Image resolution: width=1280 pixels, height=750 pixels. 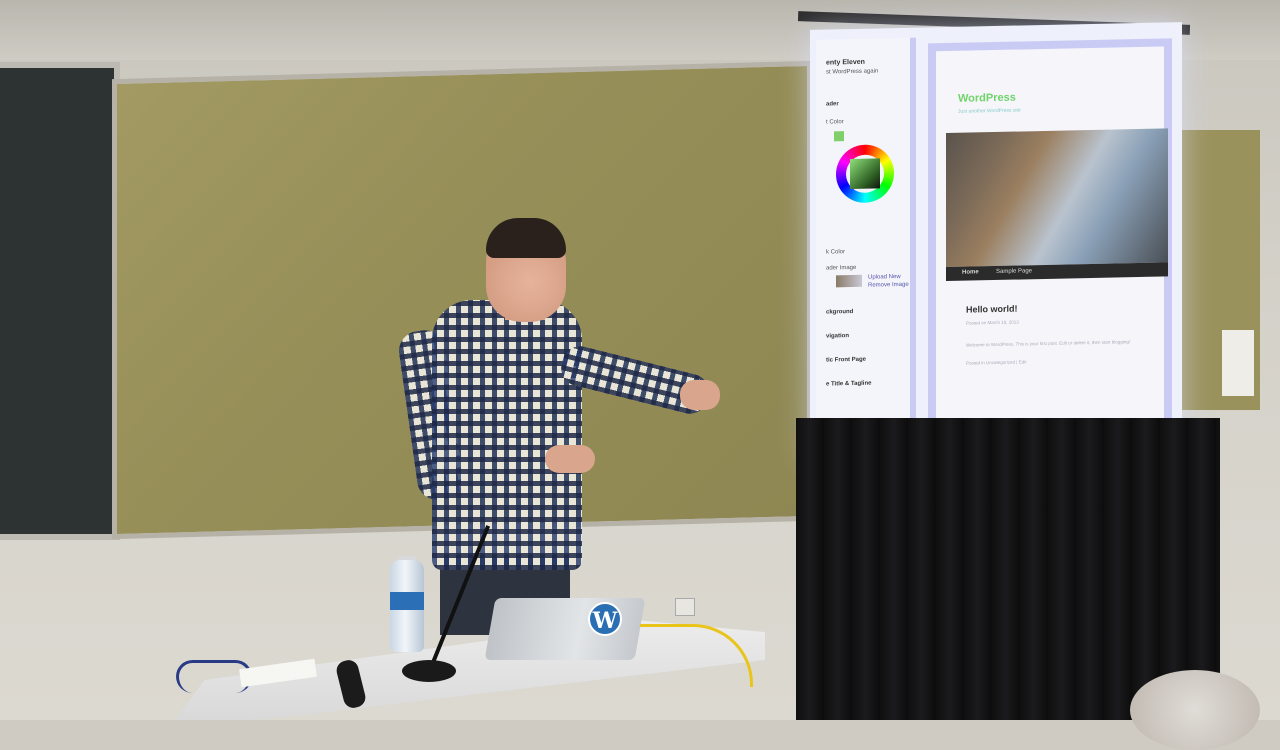 I want to click on black-curtain, so click(x=1008, y=569).